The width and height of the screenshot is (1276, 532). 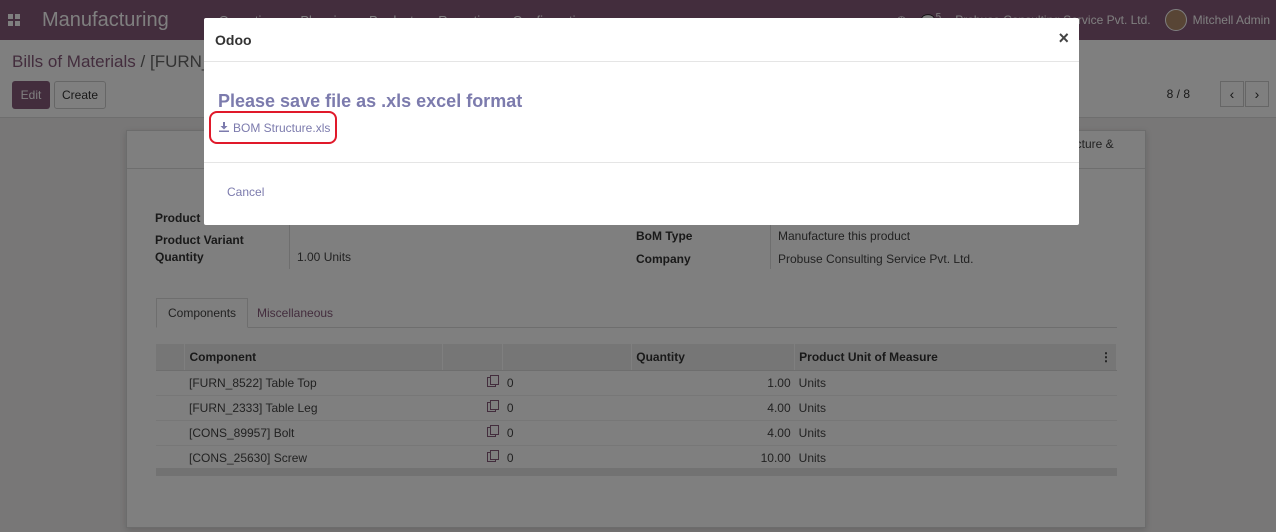 What do you see at coordinates (370, 101) in the screenshot?
I see `modal-heading: Please save file as .xls excel format` at bounding box center [370, 101].